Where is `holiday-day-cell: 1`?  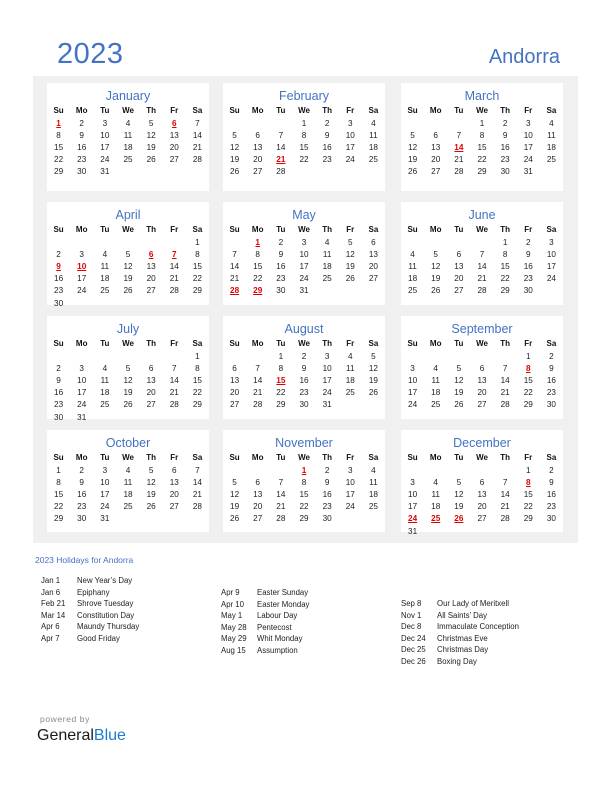
holiday-day-cell: 1 is located at coordinates (257, 242).